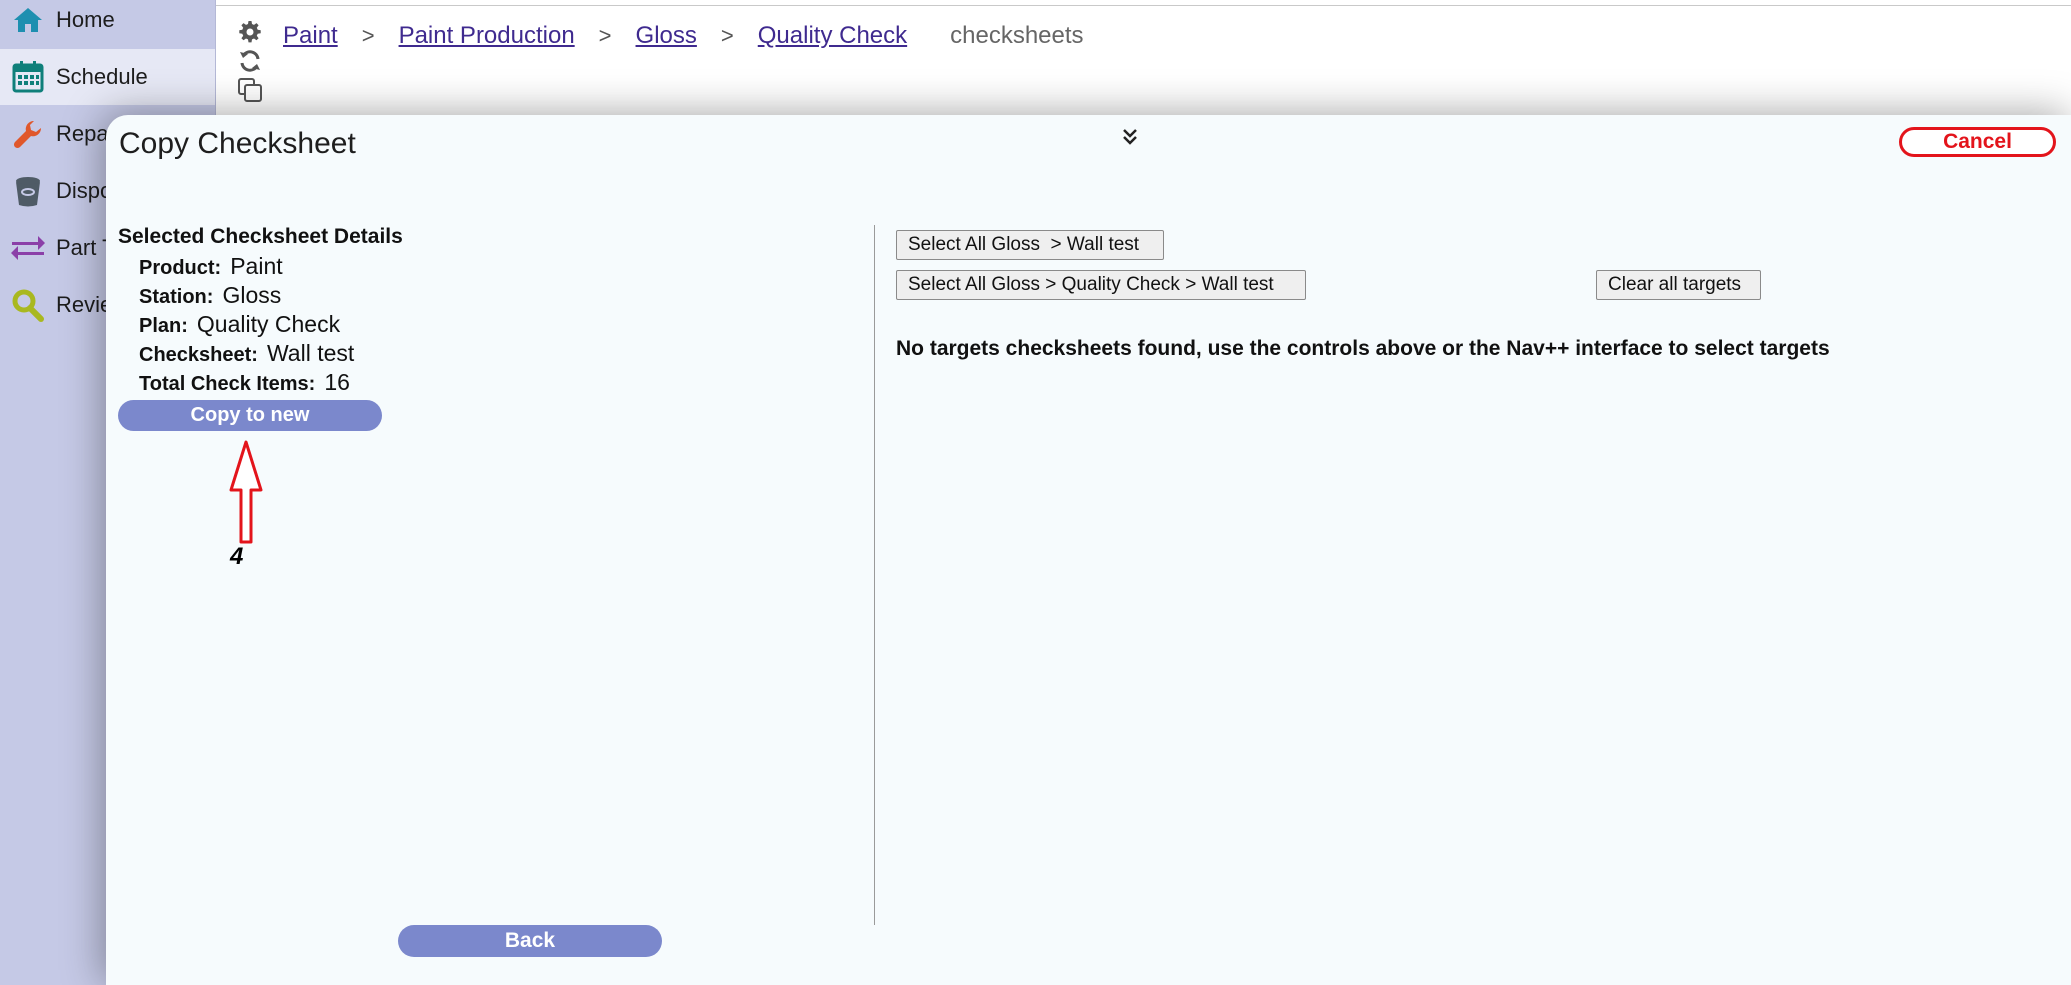 The height and width of the screenshot is (985, 2071). Describe the element at coordinates (1977, 142) in the screenshot. I see `cancel-button: Cancel` at that location.